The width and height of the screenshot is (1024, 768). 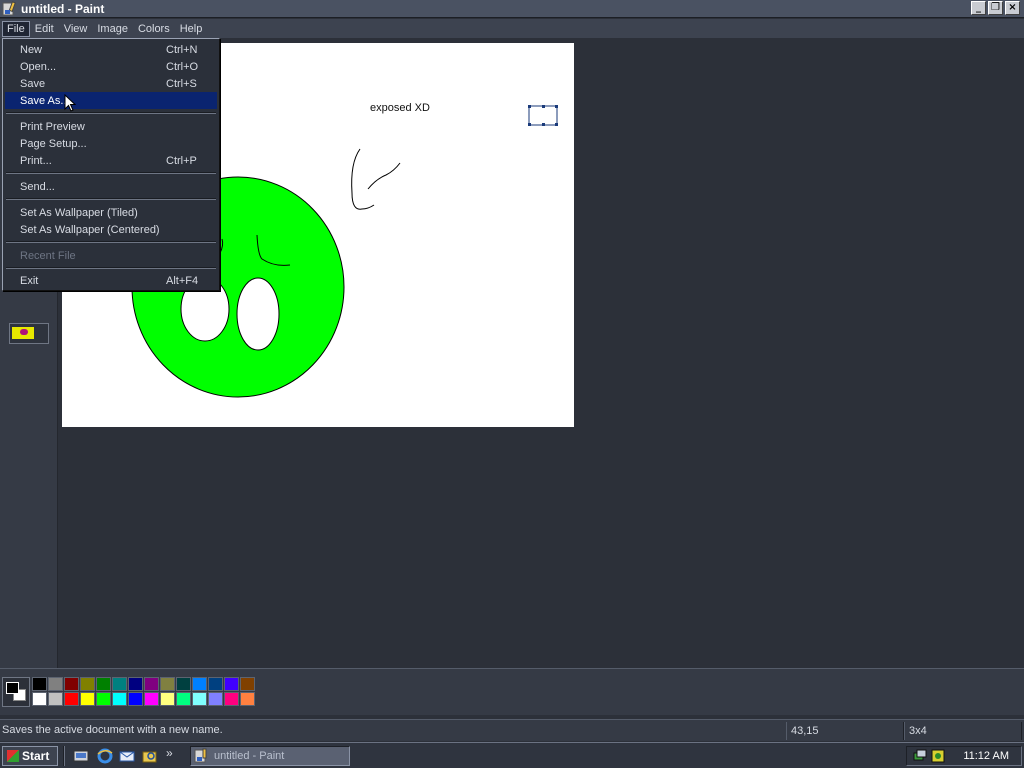 I want to click on menu-item-shortcut: Ctrl+O, so click(x=182, y=66).